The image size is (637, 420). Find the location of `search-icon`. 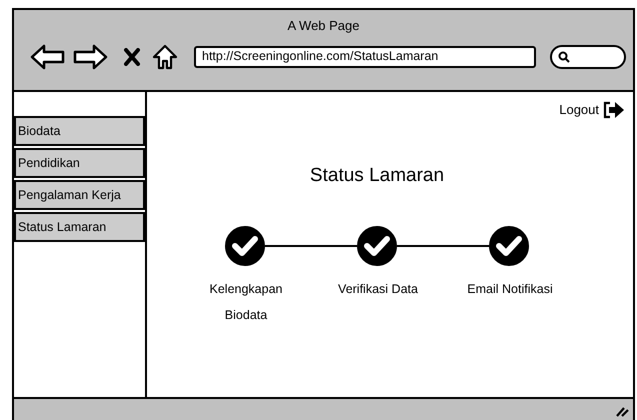

search-icon is located at coordinates (564, 56).